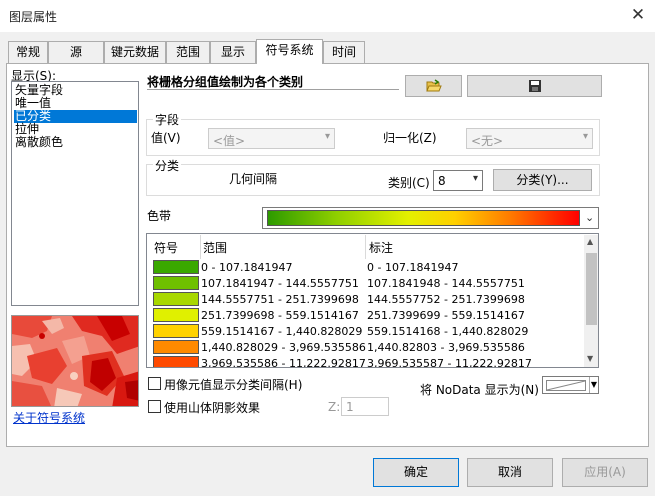 This screenshot has height=496, width=655. What do you see at coordinates (28, 52) in the screenshot?
I see `tab-general: 常规` at bounding box center [28, 52].